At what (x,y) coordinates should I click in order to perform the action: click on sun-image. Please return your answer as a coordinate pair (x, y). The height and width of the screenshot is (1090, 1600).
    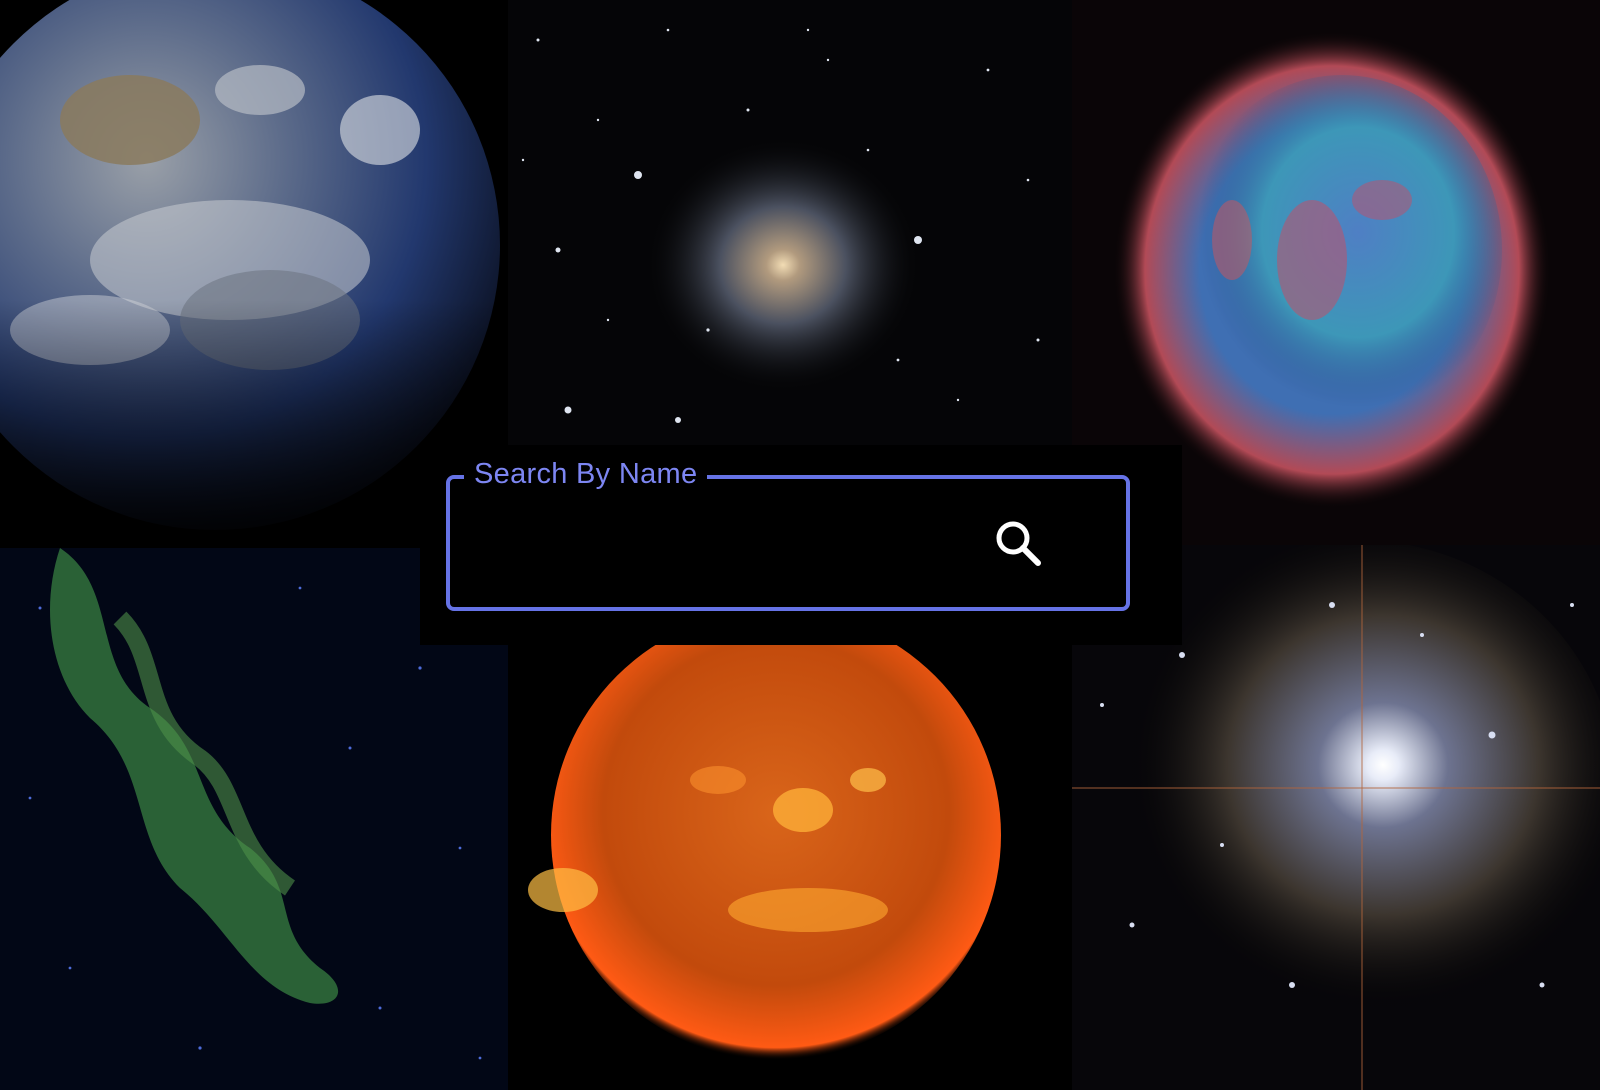
    Looking at the image, I should click on (790, 865).